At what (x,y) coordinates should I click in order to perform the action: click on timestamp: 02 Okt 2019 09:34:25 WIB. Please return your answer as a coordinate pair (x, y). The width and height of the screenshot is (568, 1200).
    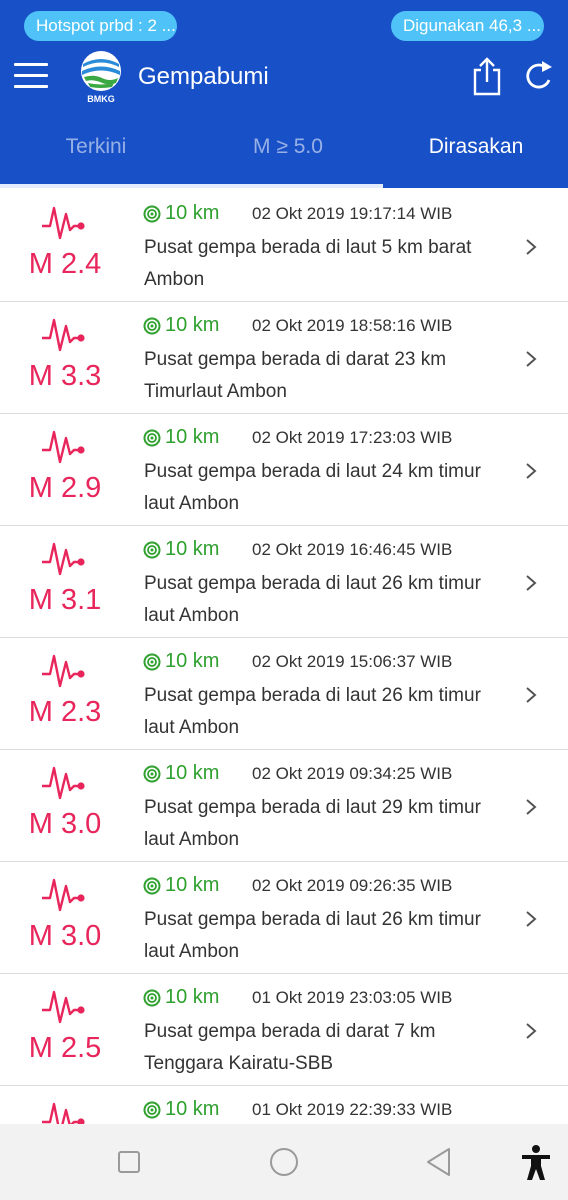
    Looking at the image, I should click on (352, 773).